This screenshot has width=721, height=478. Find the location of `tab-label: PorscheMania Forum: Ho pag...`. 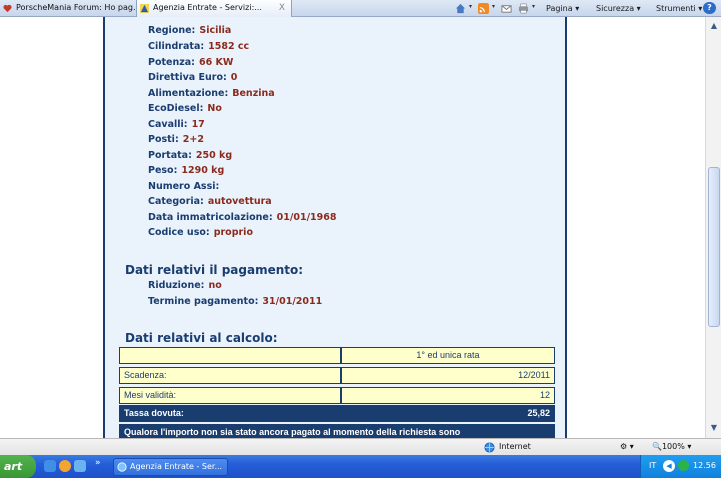

tab-label: PorscheMania Forum: Ho pag... is located at coordinates (78, 7).